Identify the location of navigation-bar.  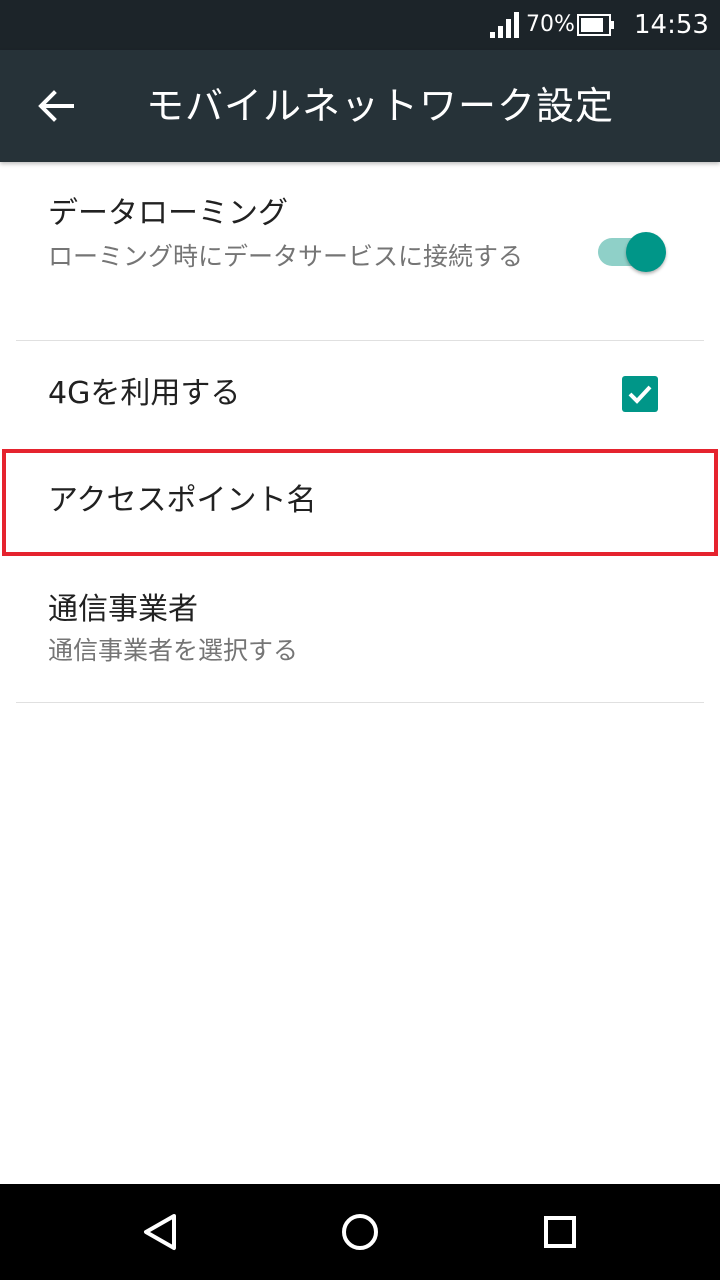
(360, 1232).